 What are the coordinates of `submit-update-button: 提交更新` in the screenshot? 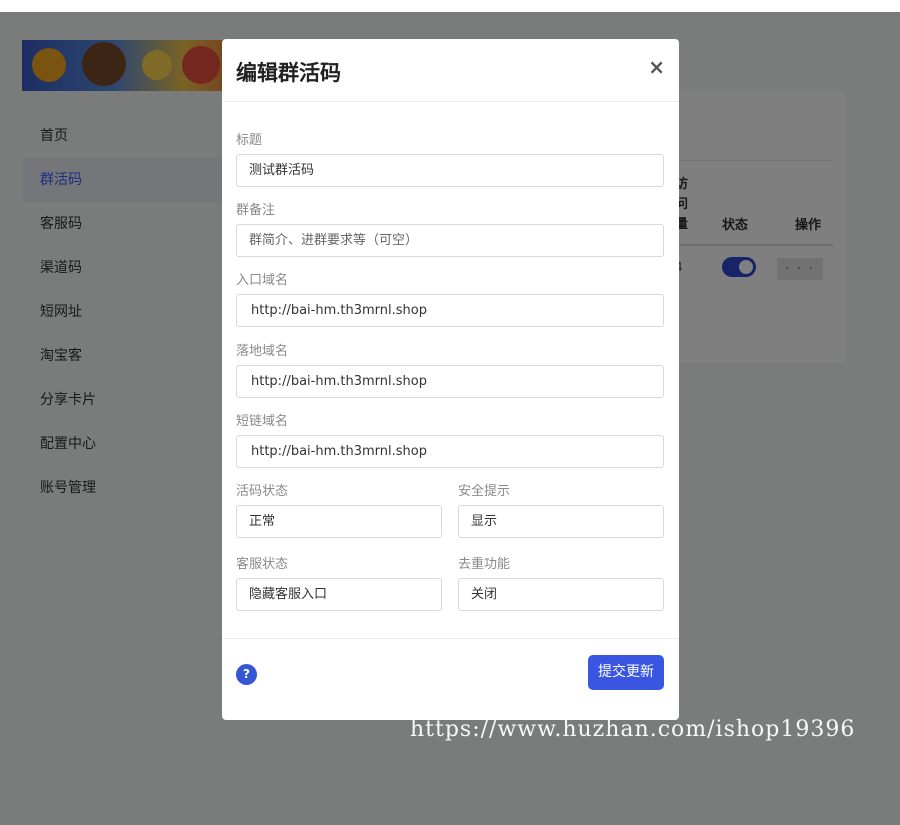 It's located at (626, 672).